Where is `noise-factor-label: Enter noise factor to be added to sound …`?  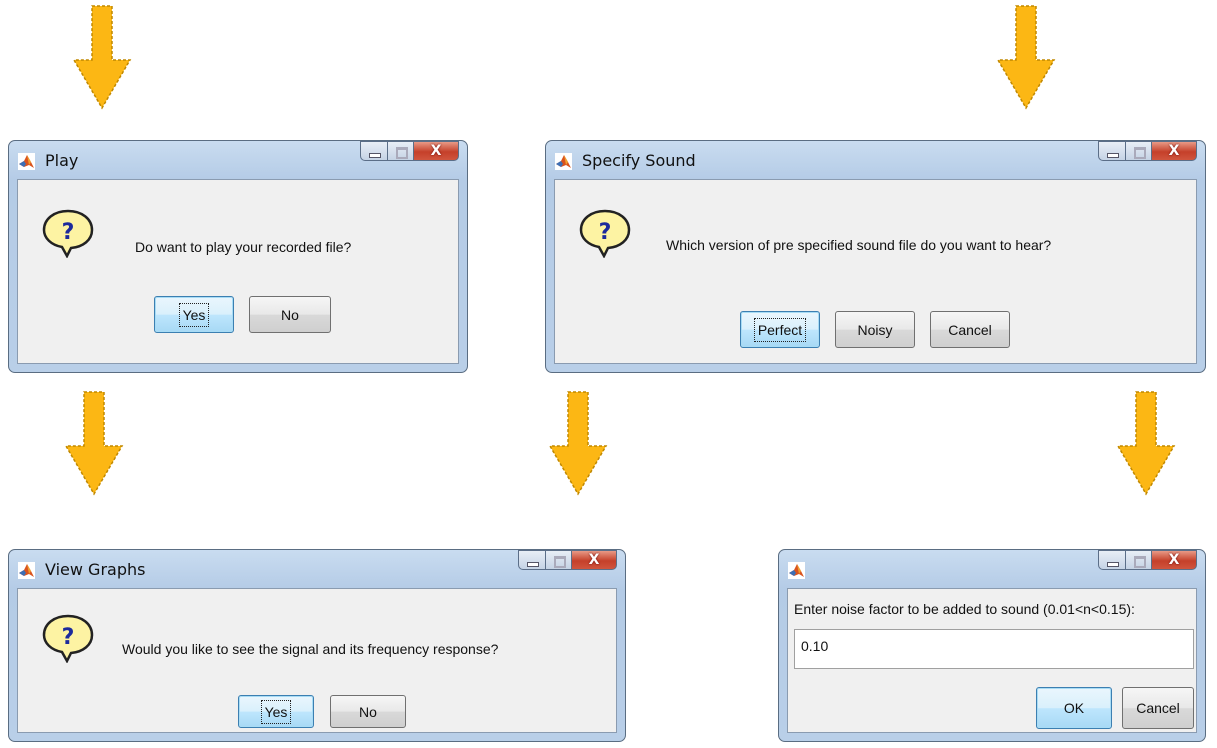
noise-factor-label: Enter noise factor to be added to sound … is located at coordinates (964, 609).